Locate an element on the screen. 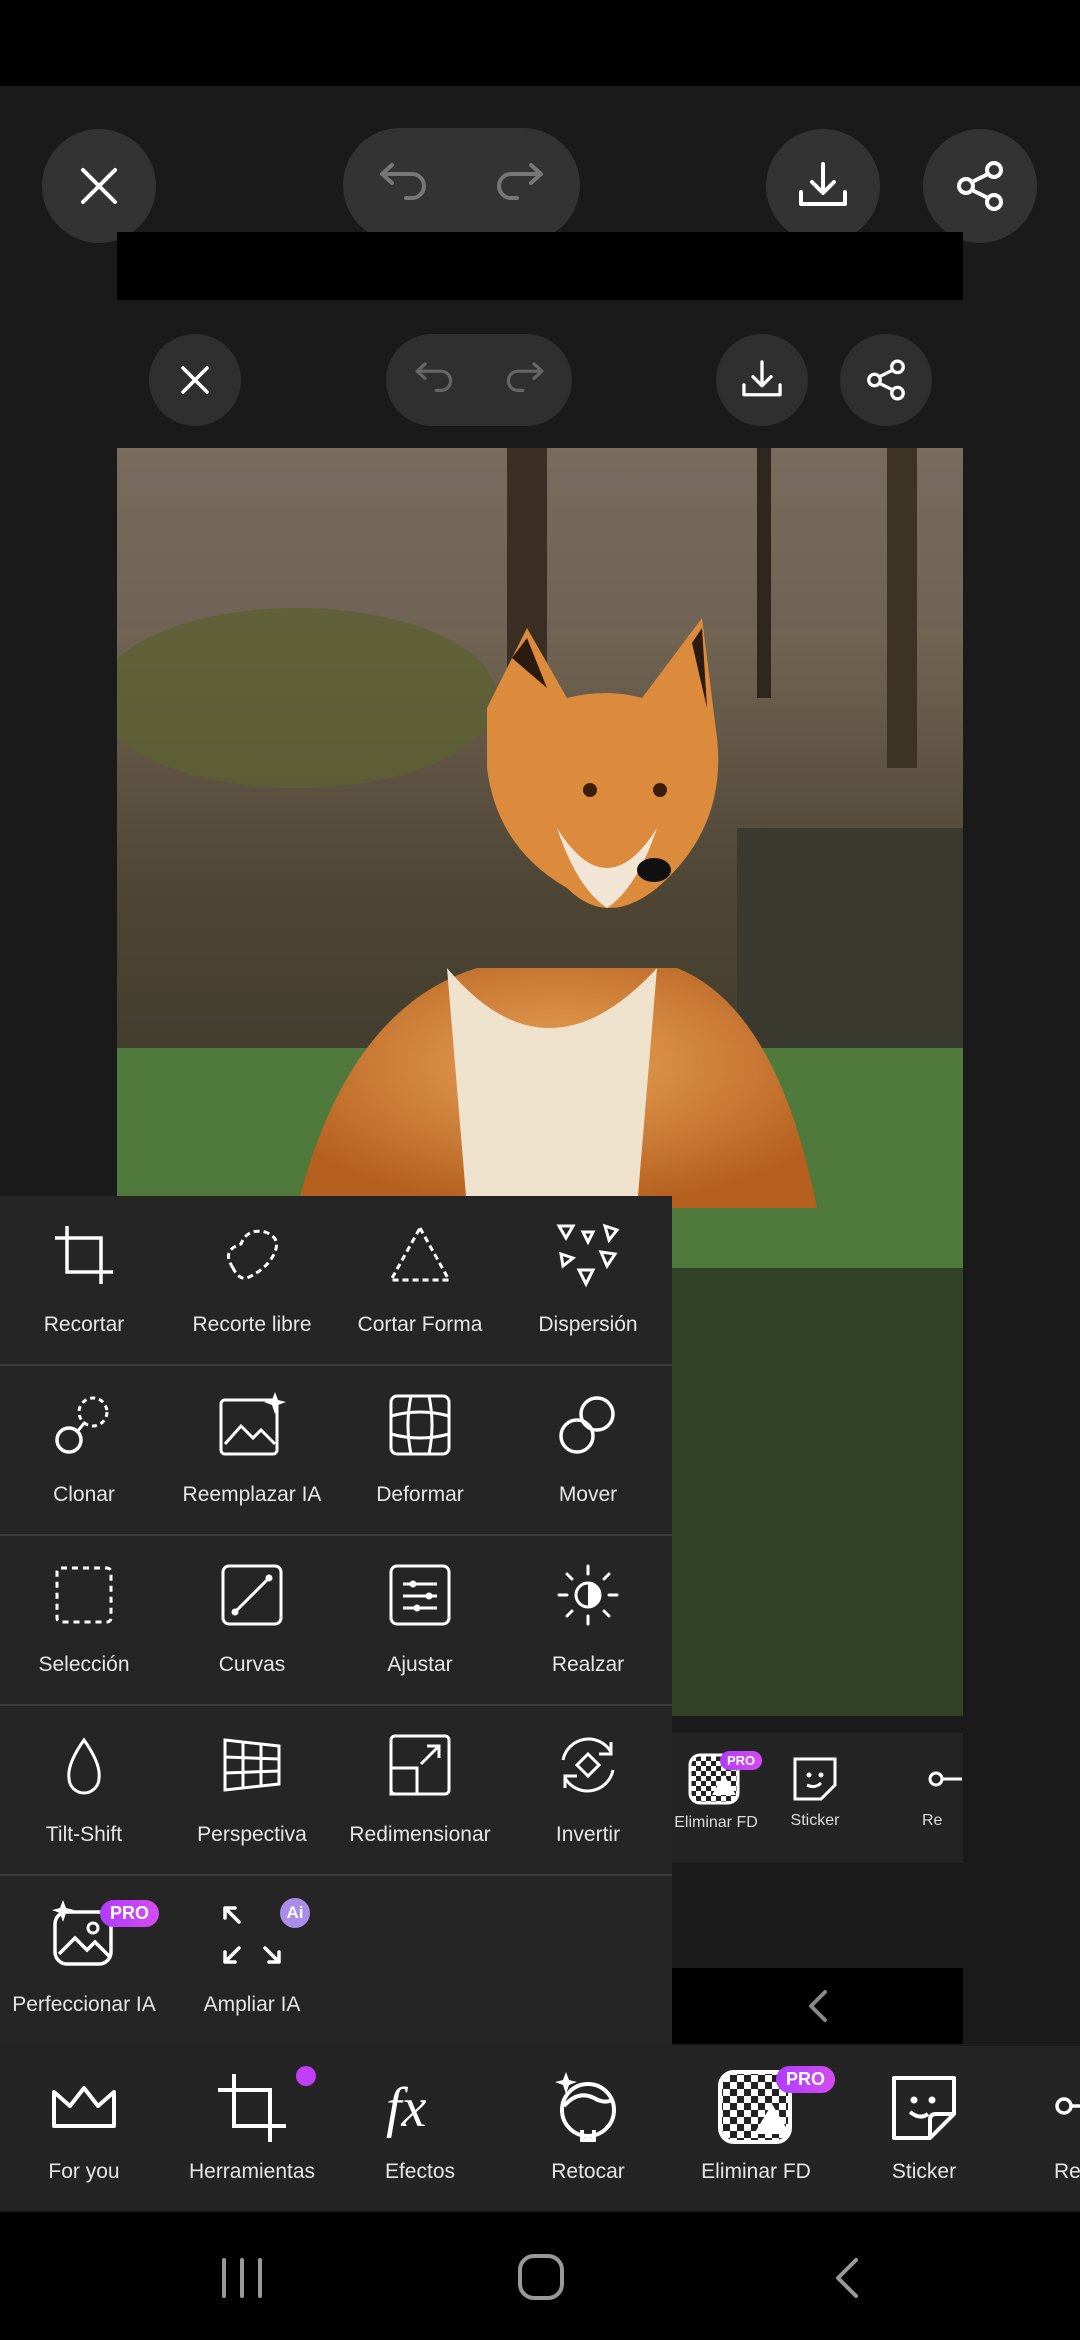 The width and height of the screenshot is (1080, 2340). ai-replace-icon is located at coordinates (252, 1424).